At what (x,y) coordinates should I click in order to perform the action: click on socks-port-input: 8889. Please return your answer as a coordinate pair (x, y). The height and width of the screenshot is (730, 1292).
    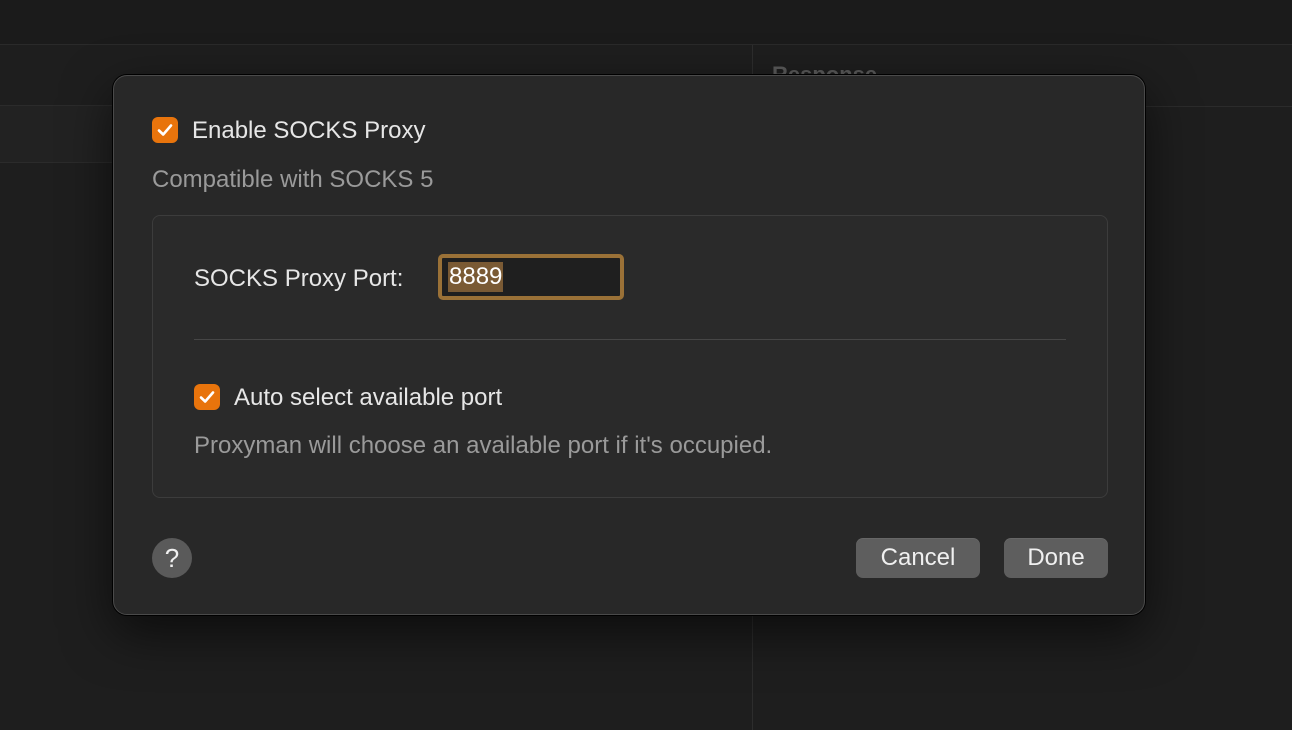
    Looking at the image, I should click on (531, 277).